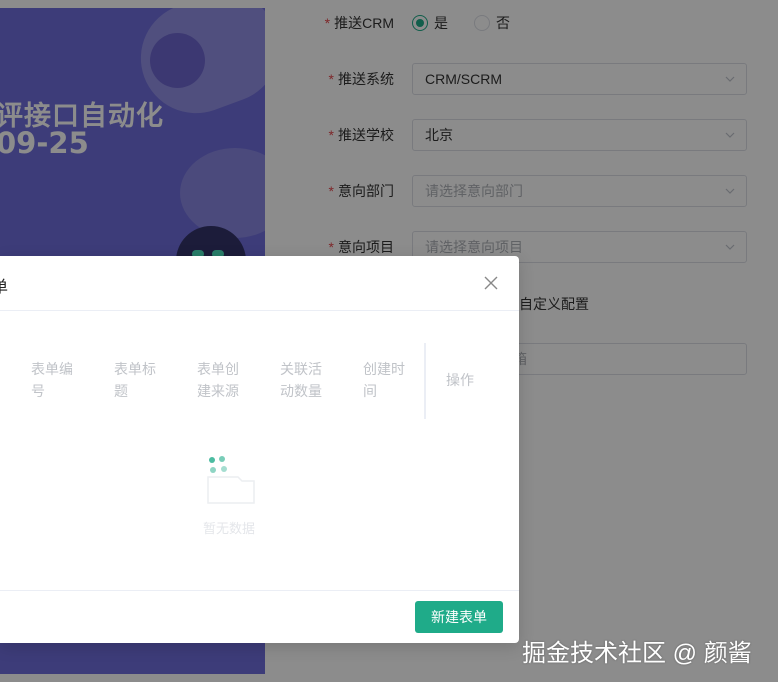  Describe the element at coordinates (259, 283) in the screenshot. I see `dialog-header: 单` at that location.